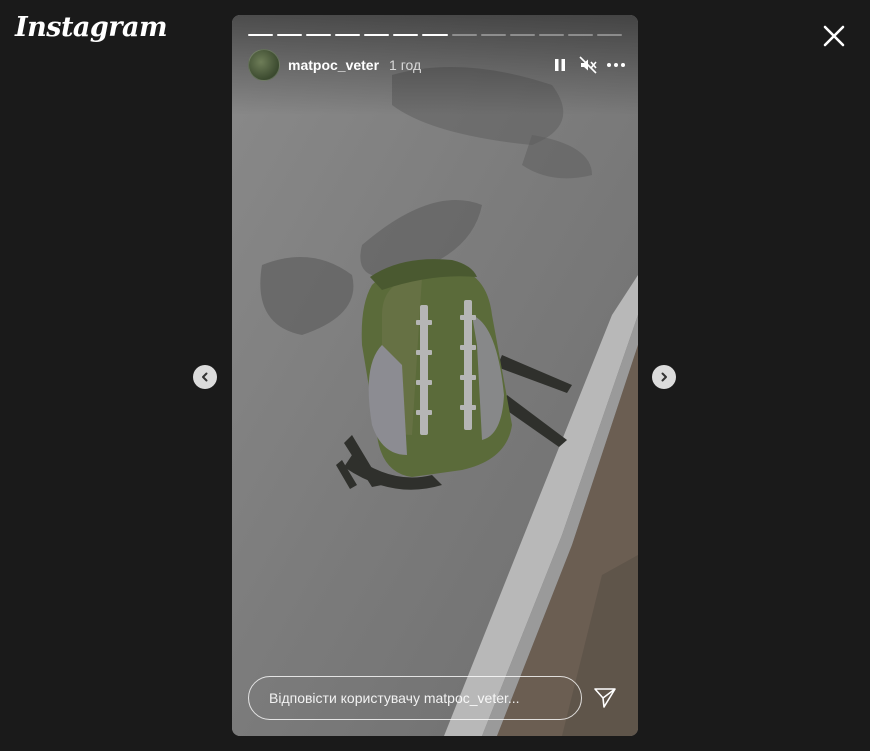 This screenshot has height=751, width=870. What do you see at coordinates (560, 65) in the screenshot?
I see `pause-icon` at bounding box center [560, 65].